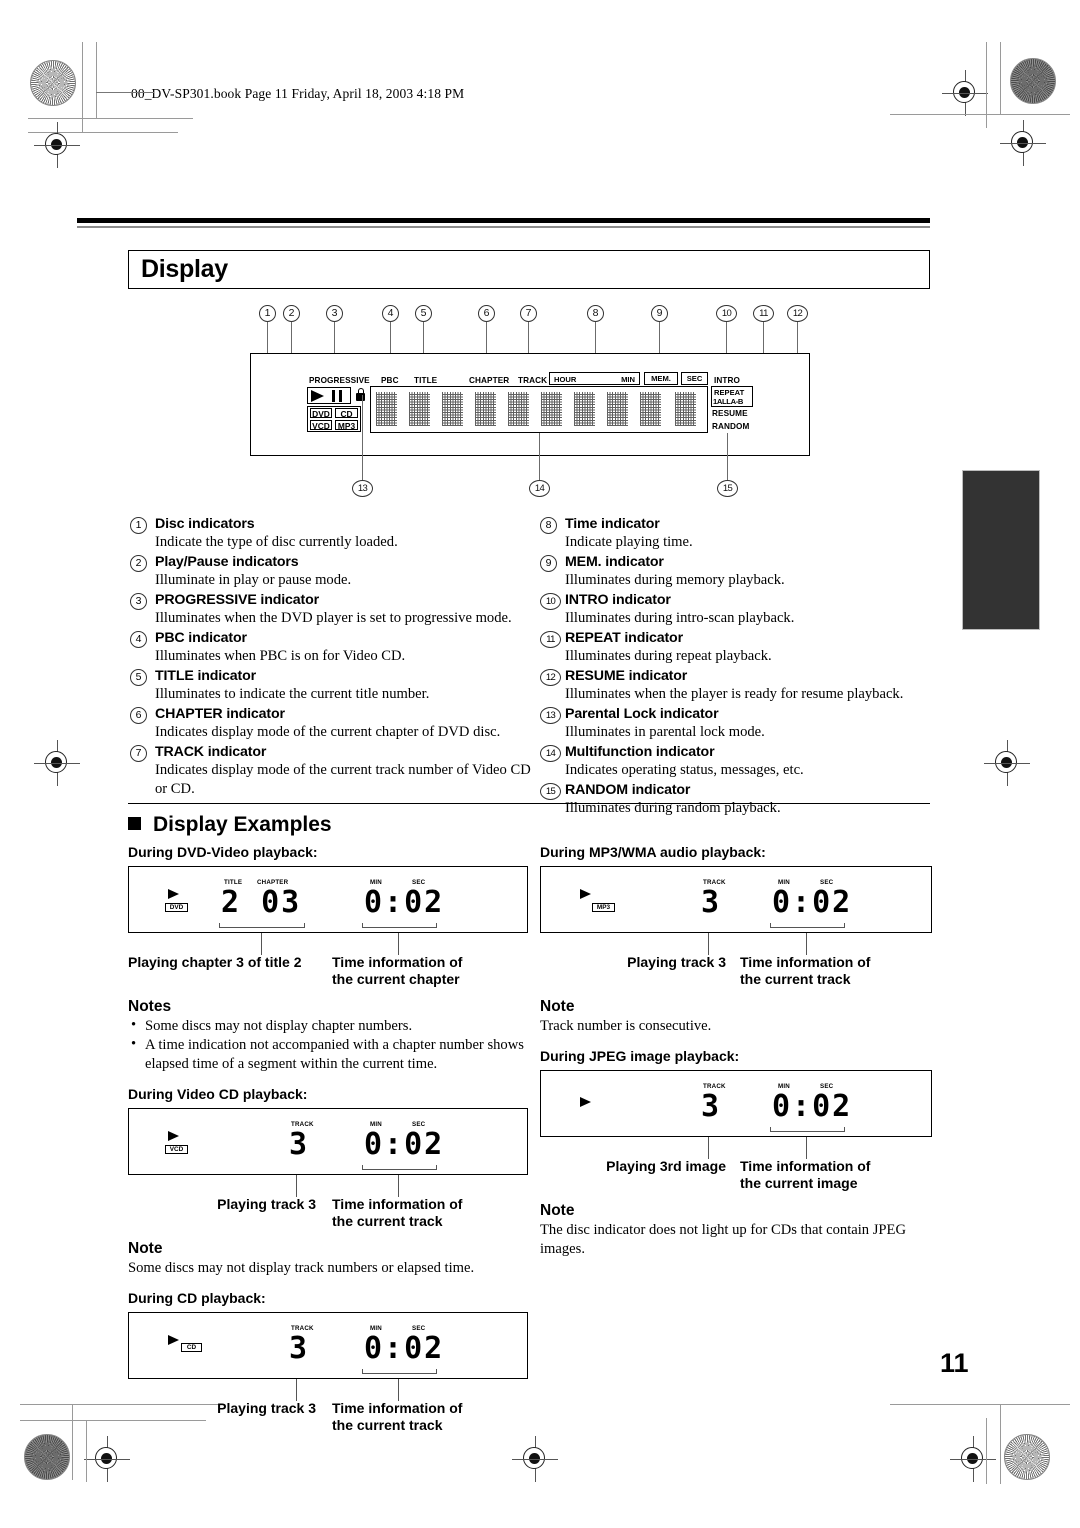  Describe the element at coordinates (727, 488) in the screenshot. I see `callout-15: 15` at that location.